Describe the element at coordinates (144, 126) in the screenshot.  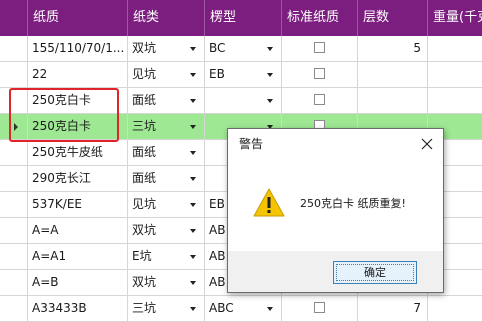
I see `cell-kind-value: 三坑` at that location.